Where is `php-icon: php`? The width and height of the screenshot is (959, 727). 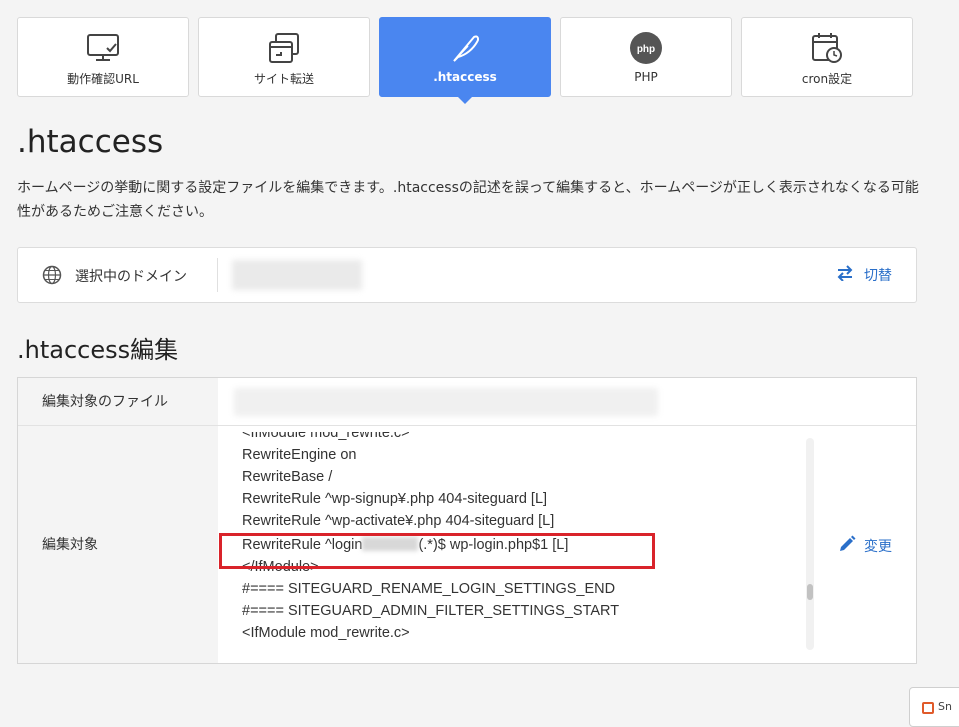 php-icon: php is located at coordinates (646, 48).